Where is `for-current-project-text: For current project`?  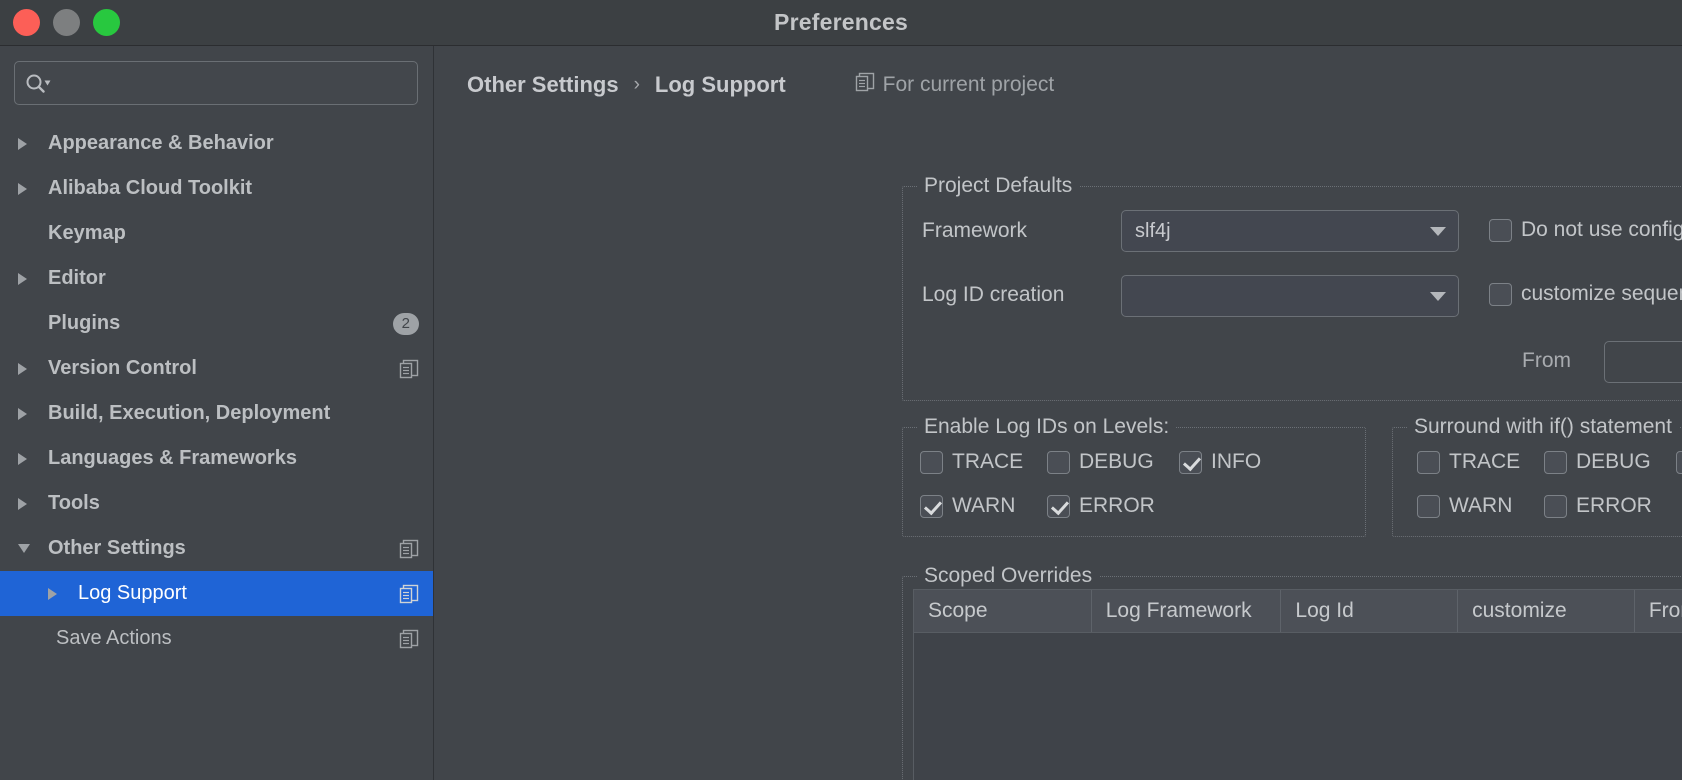
for-current-project-text: For current project is located at coordinates (968, 84).